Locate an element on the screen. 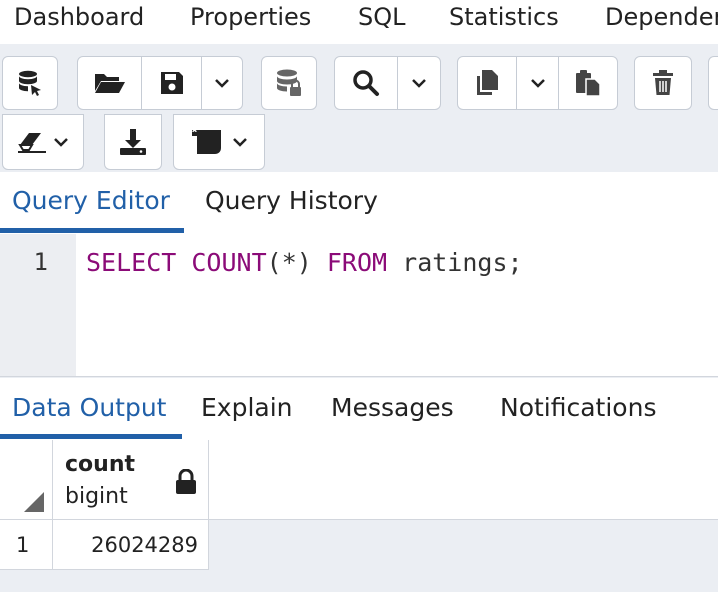 Image resolution: width=718 pixels, height=592 pixels. delete-button is located at coordinates (663, 83).